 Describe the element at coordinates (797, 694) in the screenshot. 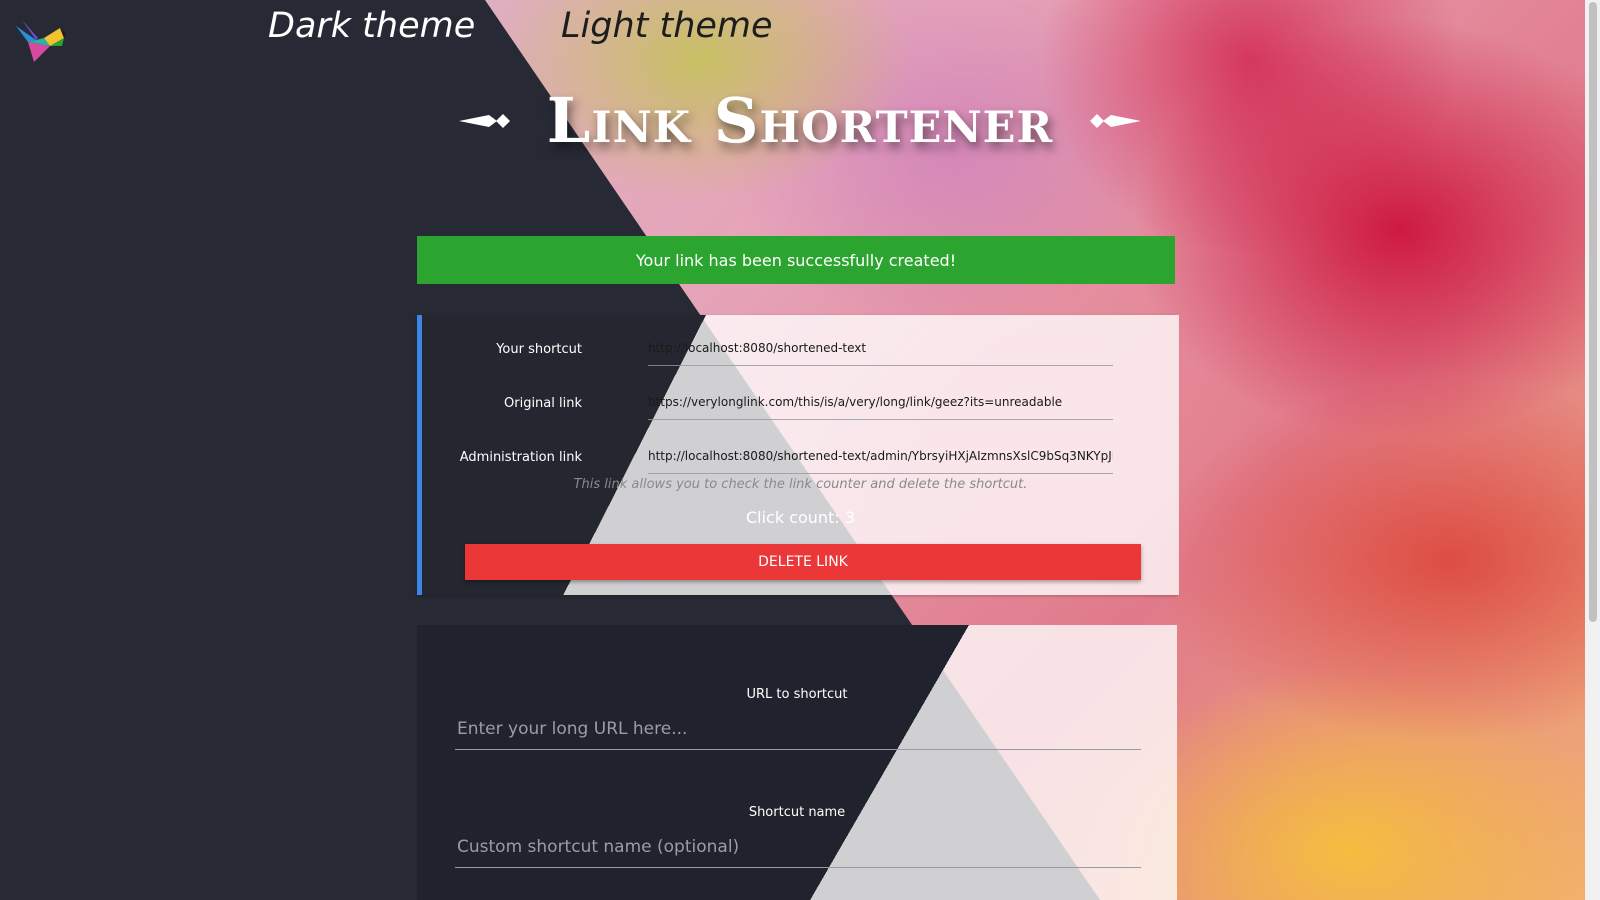

I see `url-field-label: URL to shortcut` at that location.